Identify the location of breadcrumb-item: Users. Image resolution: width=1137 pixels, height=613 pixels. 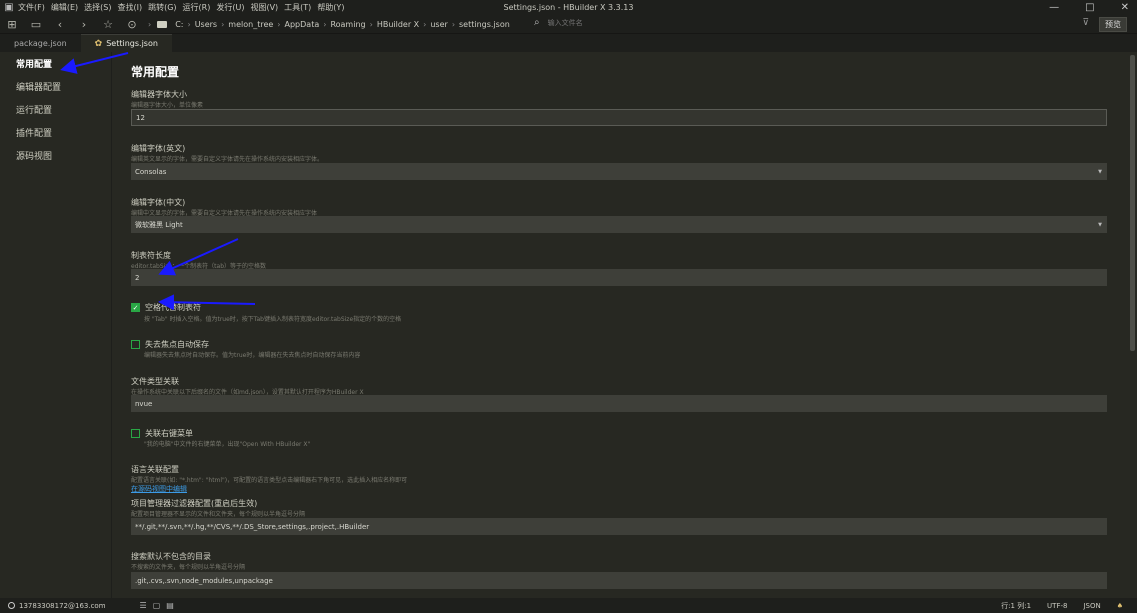
(206, 24).